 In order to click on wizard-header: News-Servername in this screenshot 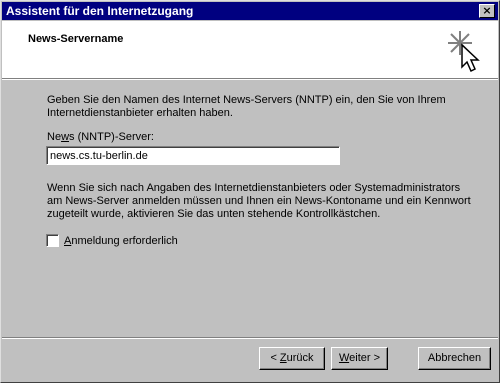, I will do `click(250, 49)`.